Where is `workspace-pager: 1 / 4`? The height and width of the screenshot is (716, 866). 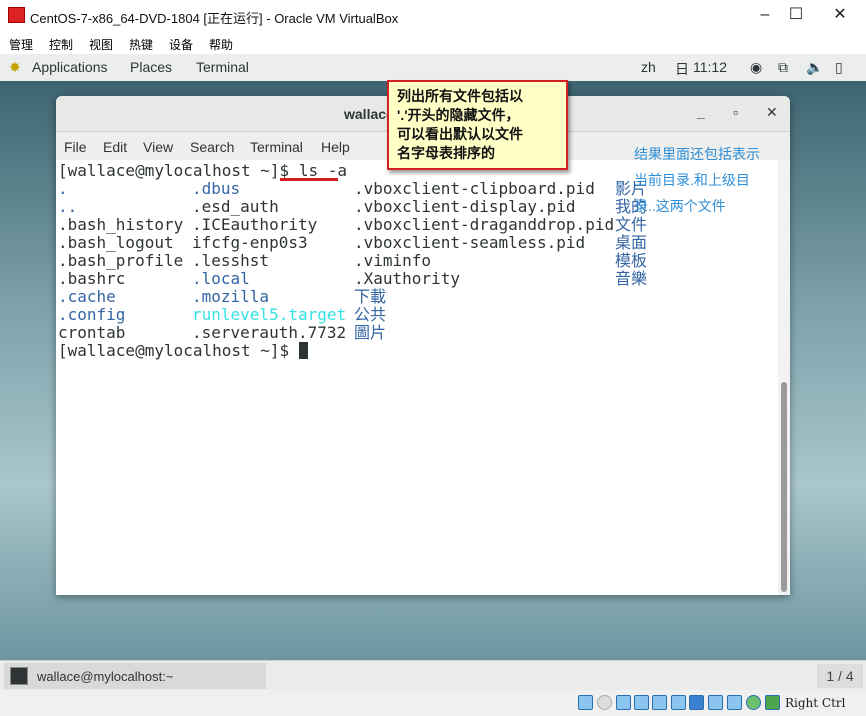
workspace-pager: 1 / 4 is located at coordinates (840, 676).